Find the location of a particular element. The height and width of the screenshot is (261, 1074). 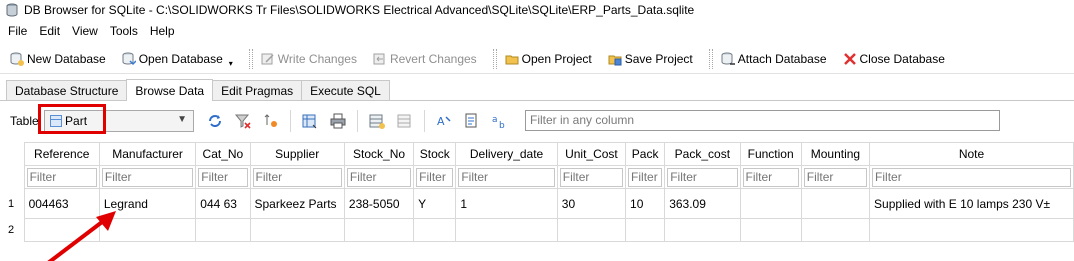

menu-edit: Edit is located at coordinates (51, 31).